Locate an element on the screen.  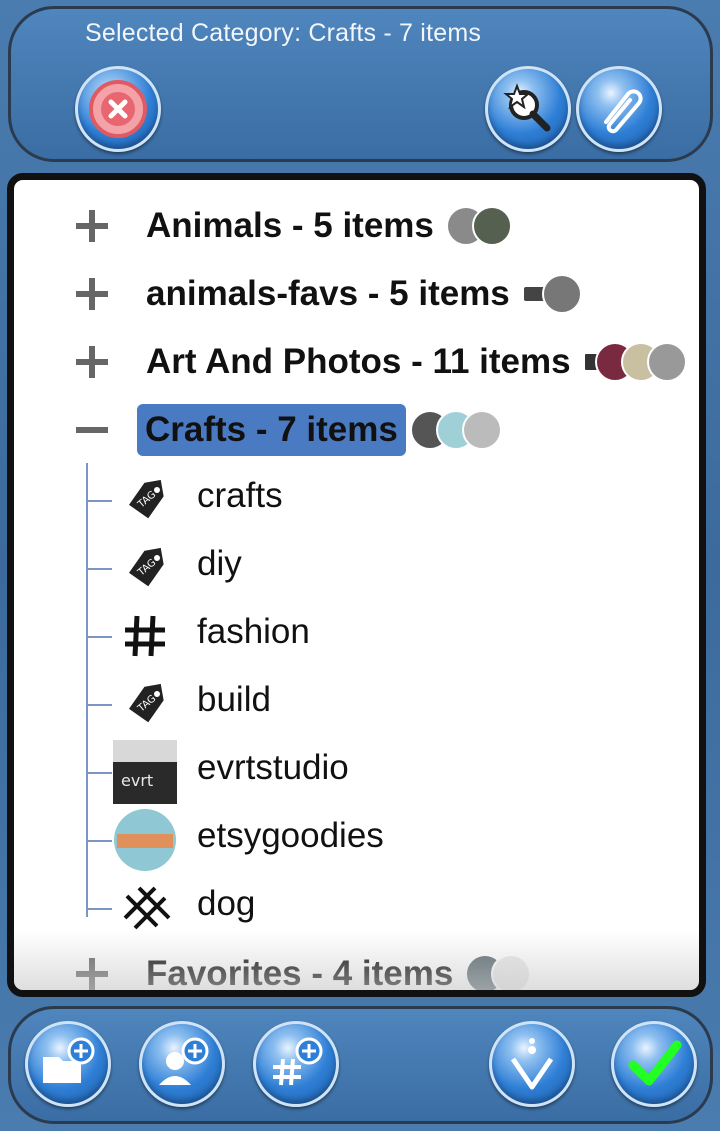
tree-item-etsygoodies: etsygoodies is located at coordinates (356, 840).